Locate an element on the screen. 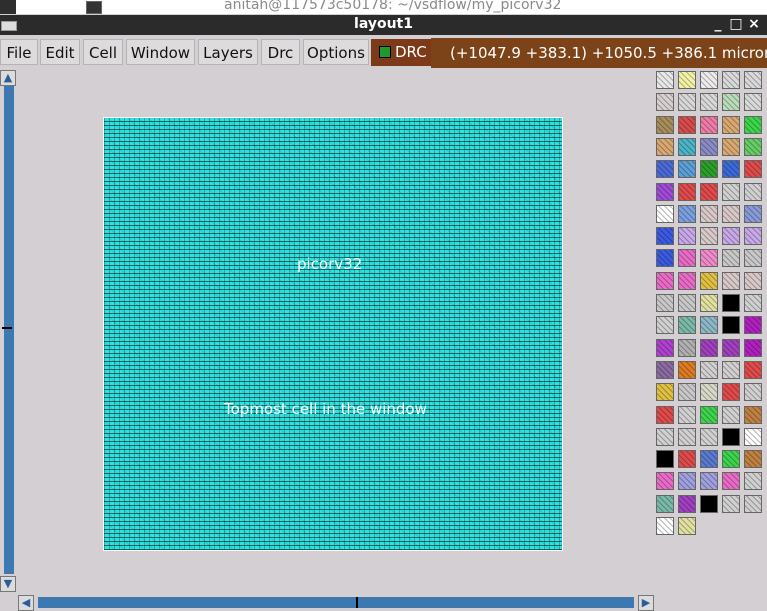 Image resolution: width=767 pixels, height=611 pixels. menu-cell: Cell is located at coordinates (103, 52).